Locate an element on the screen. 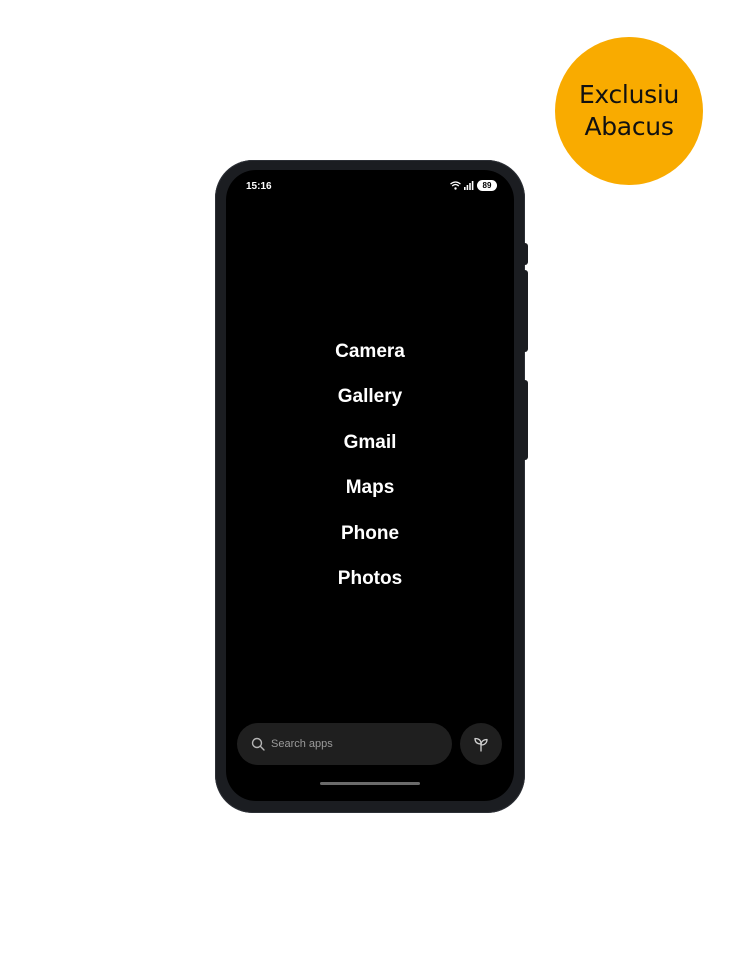  leaf-icon is located at coordinates (481, 744).